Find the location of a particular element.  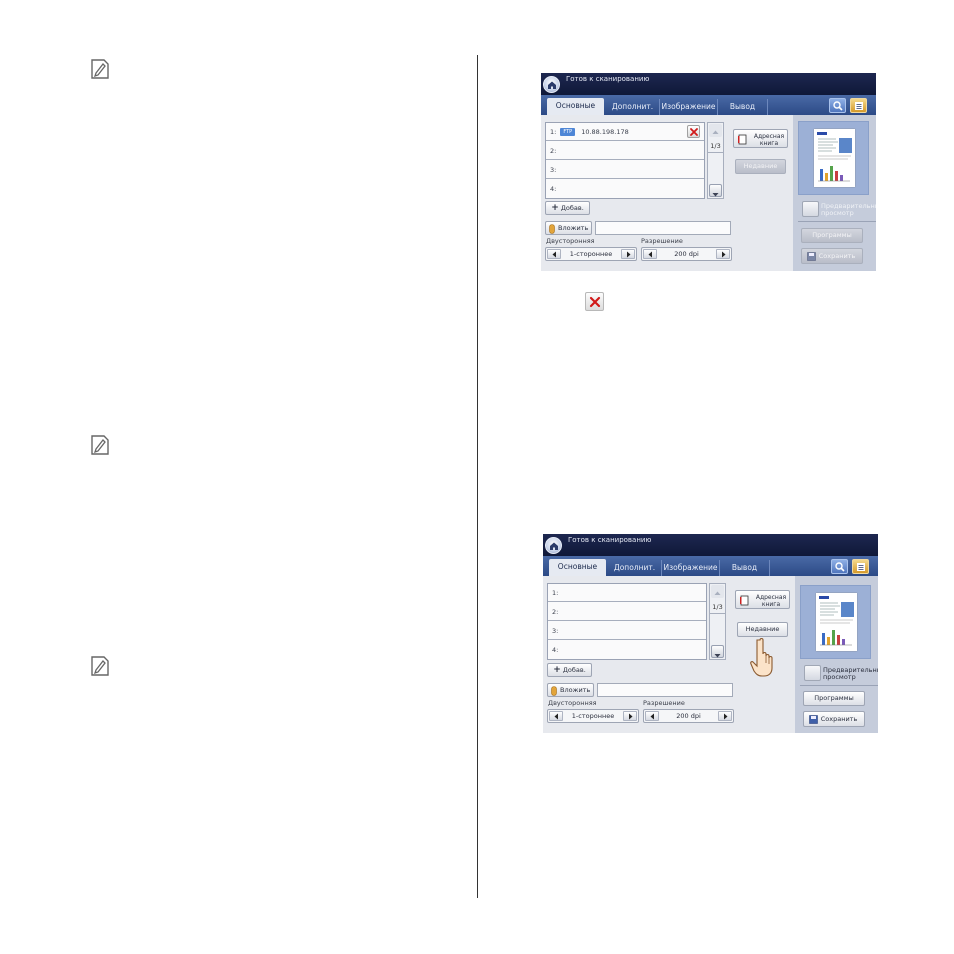

destination-address: 10.88.198.178 is located at coordinates (605, 132).